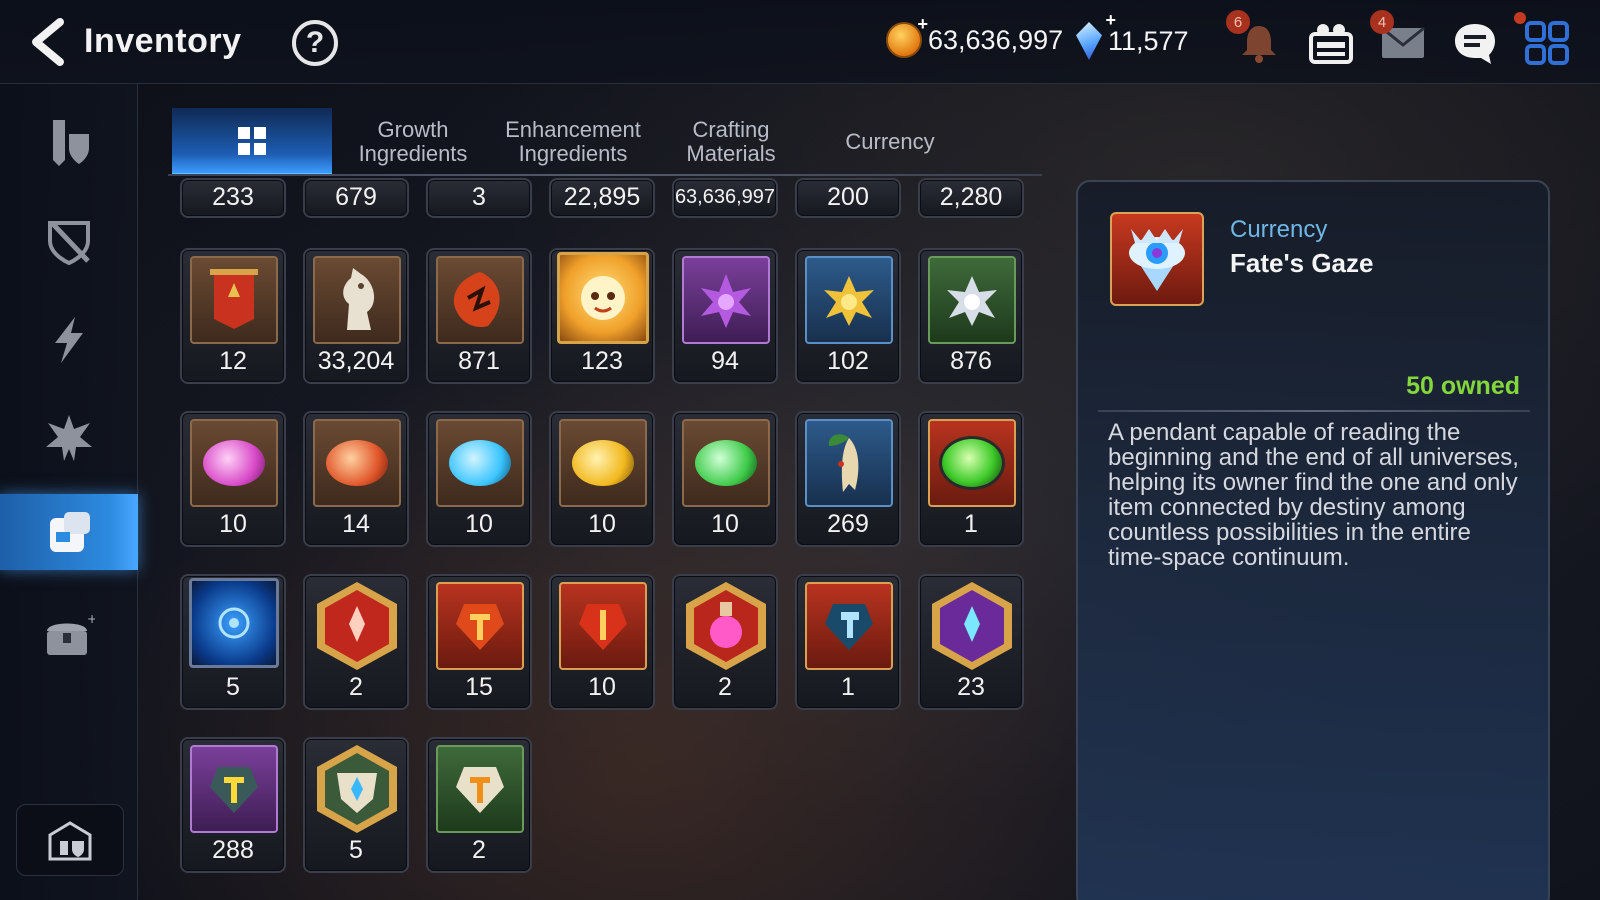 The height and width of the screenshot is (900, 1600). Describe the element at coordinates (480, 789) in the screenshot. I see `white-stone-icon` at that location.